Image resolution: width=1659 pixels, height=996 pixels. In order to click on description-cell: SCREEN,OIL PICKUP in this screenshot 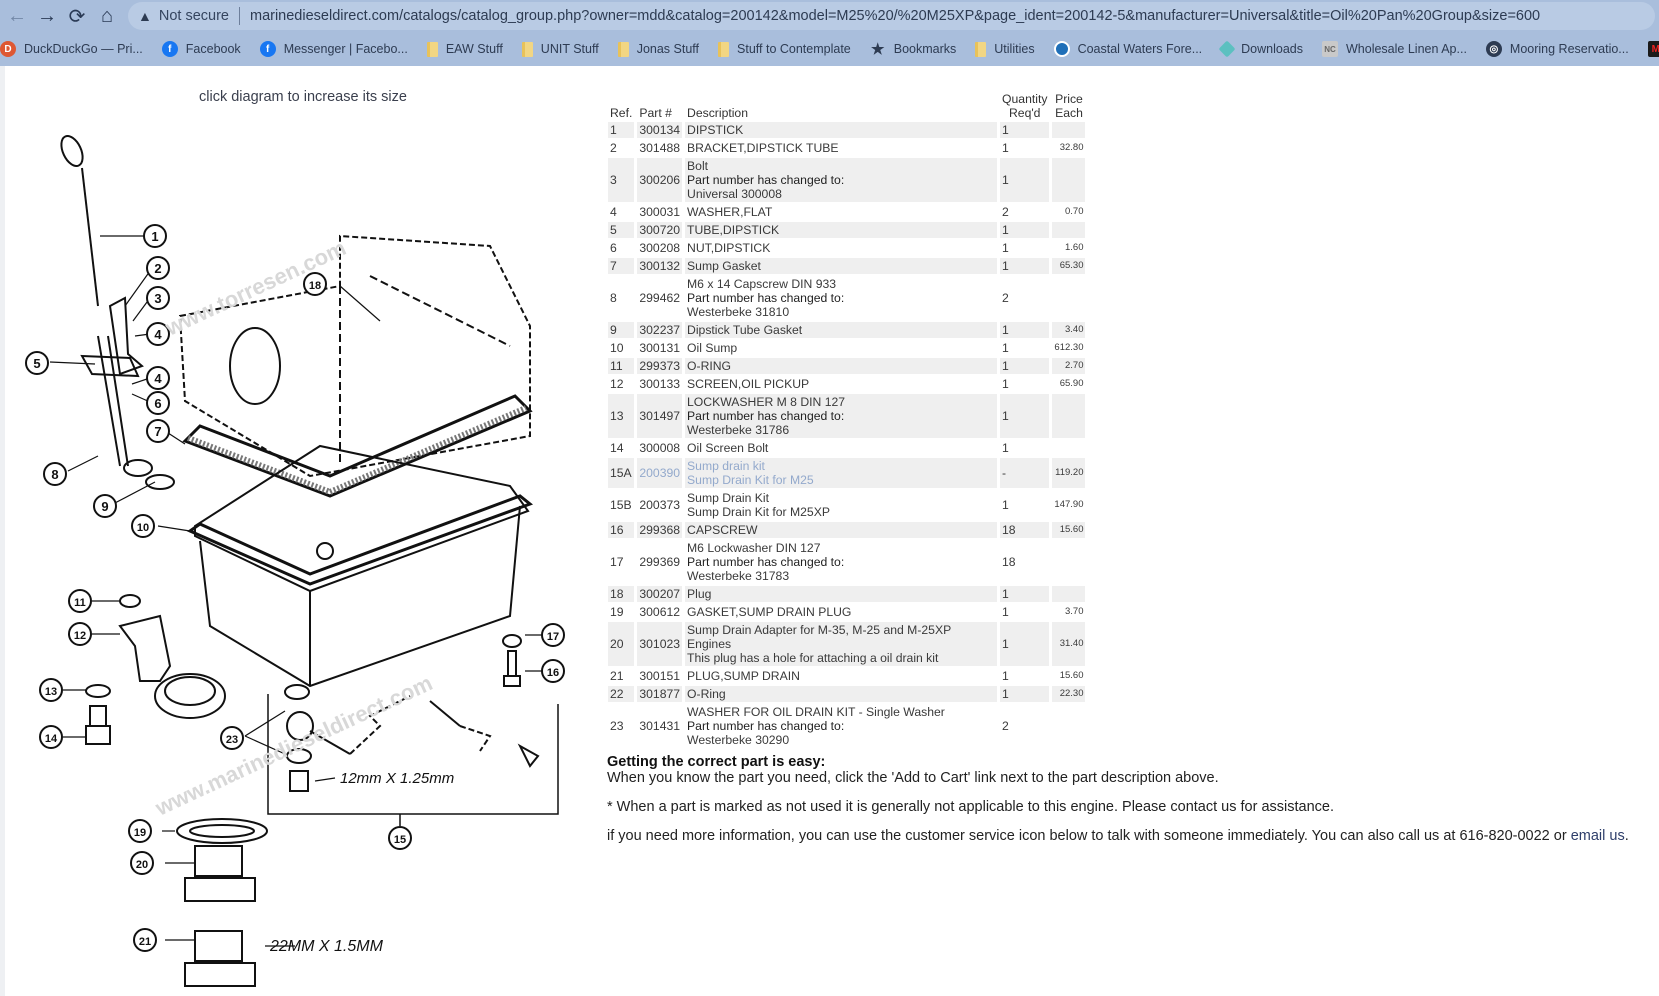, I will do `click(841, 384)`.